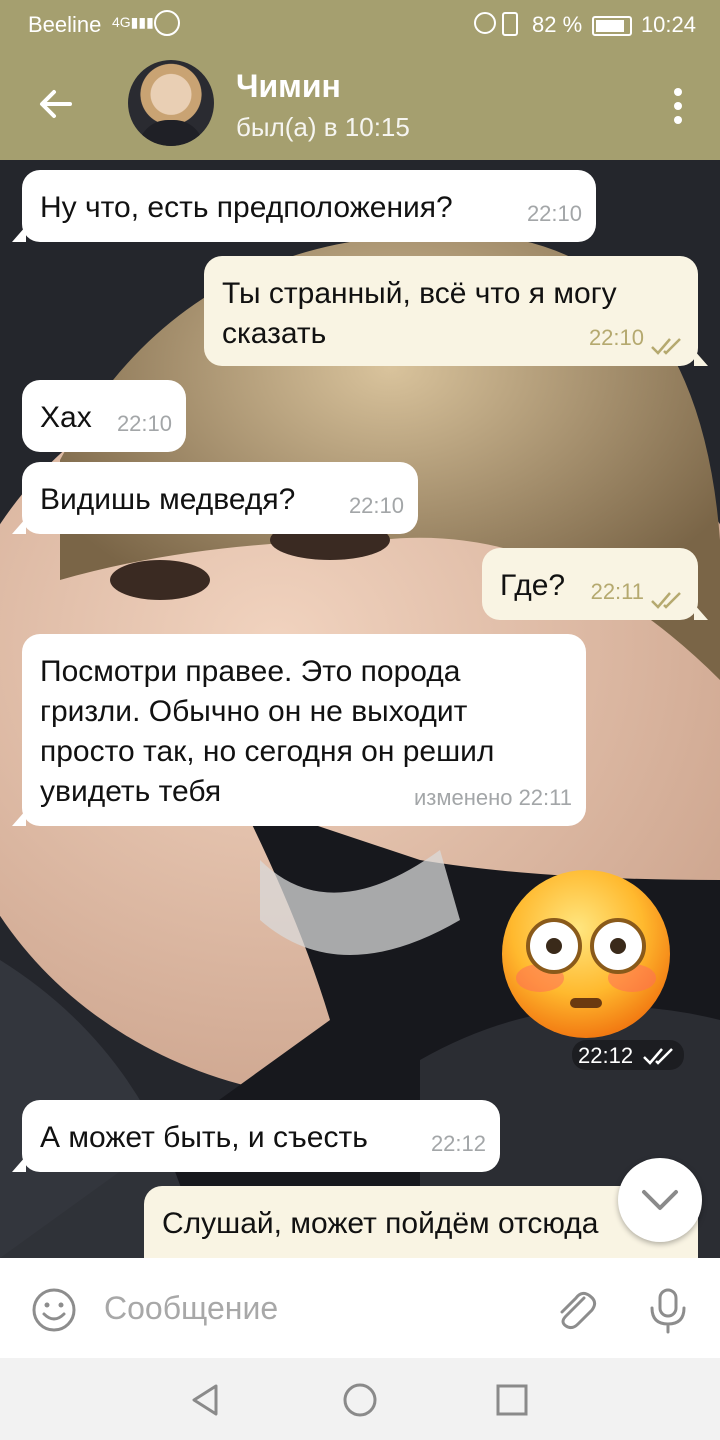  I want to click on status-bar: Beeline 4G▮▮▮ 82 % 10:24, so click(360, 24).